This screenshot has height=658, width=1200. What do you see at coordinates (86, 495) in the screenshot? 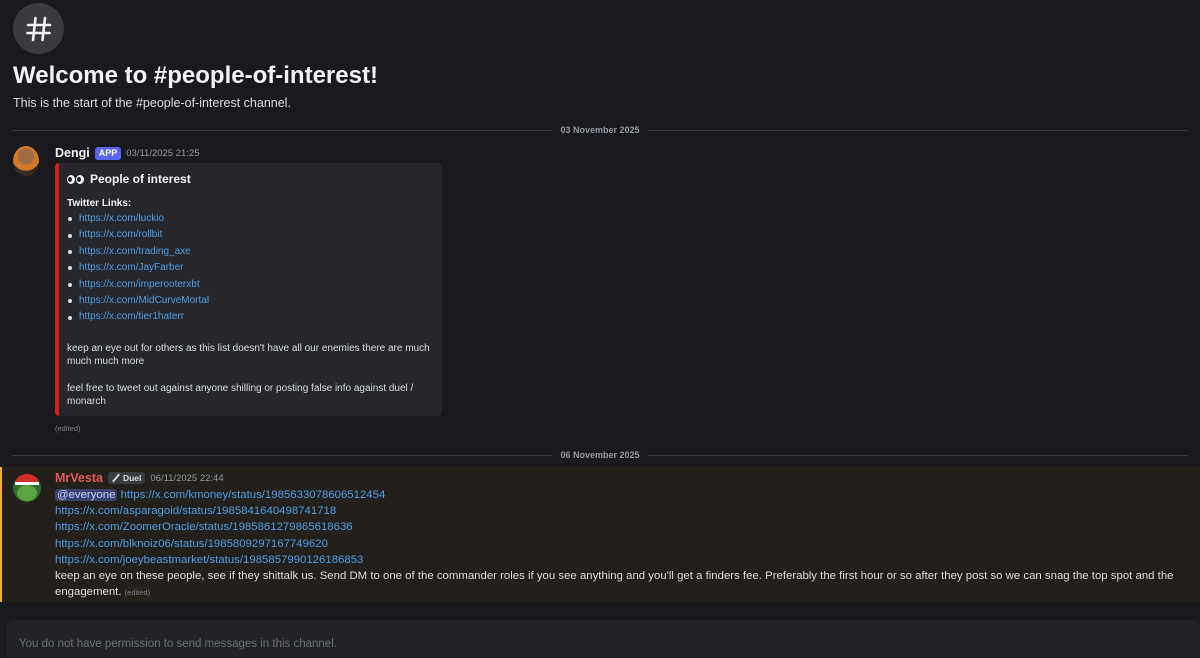
I see `everyone-mention: @everyone` at bounding box center [86, 495].